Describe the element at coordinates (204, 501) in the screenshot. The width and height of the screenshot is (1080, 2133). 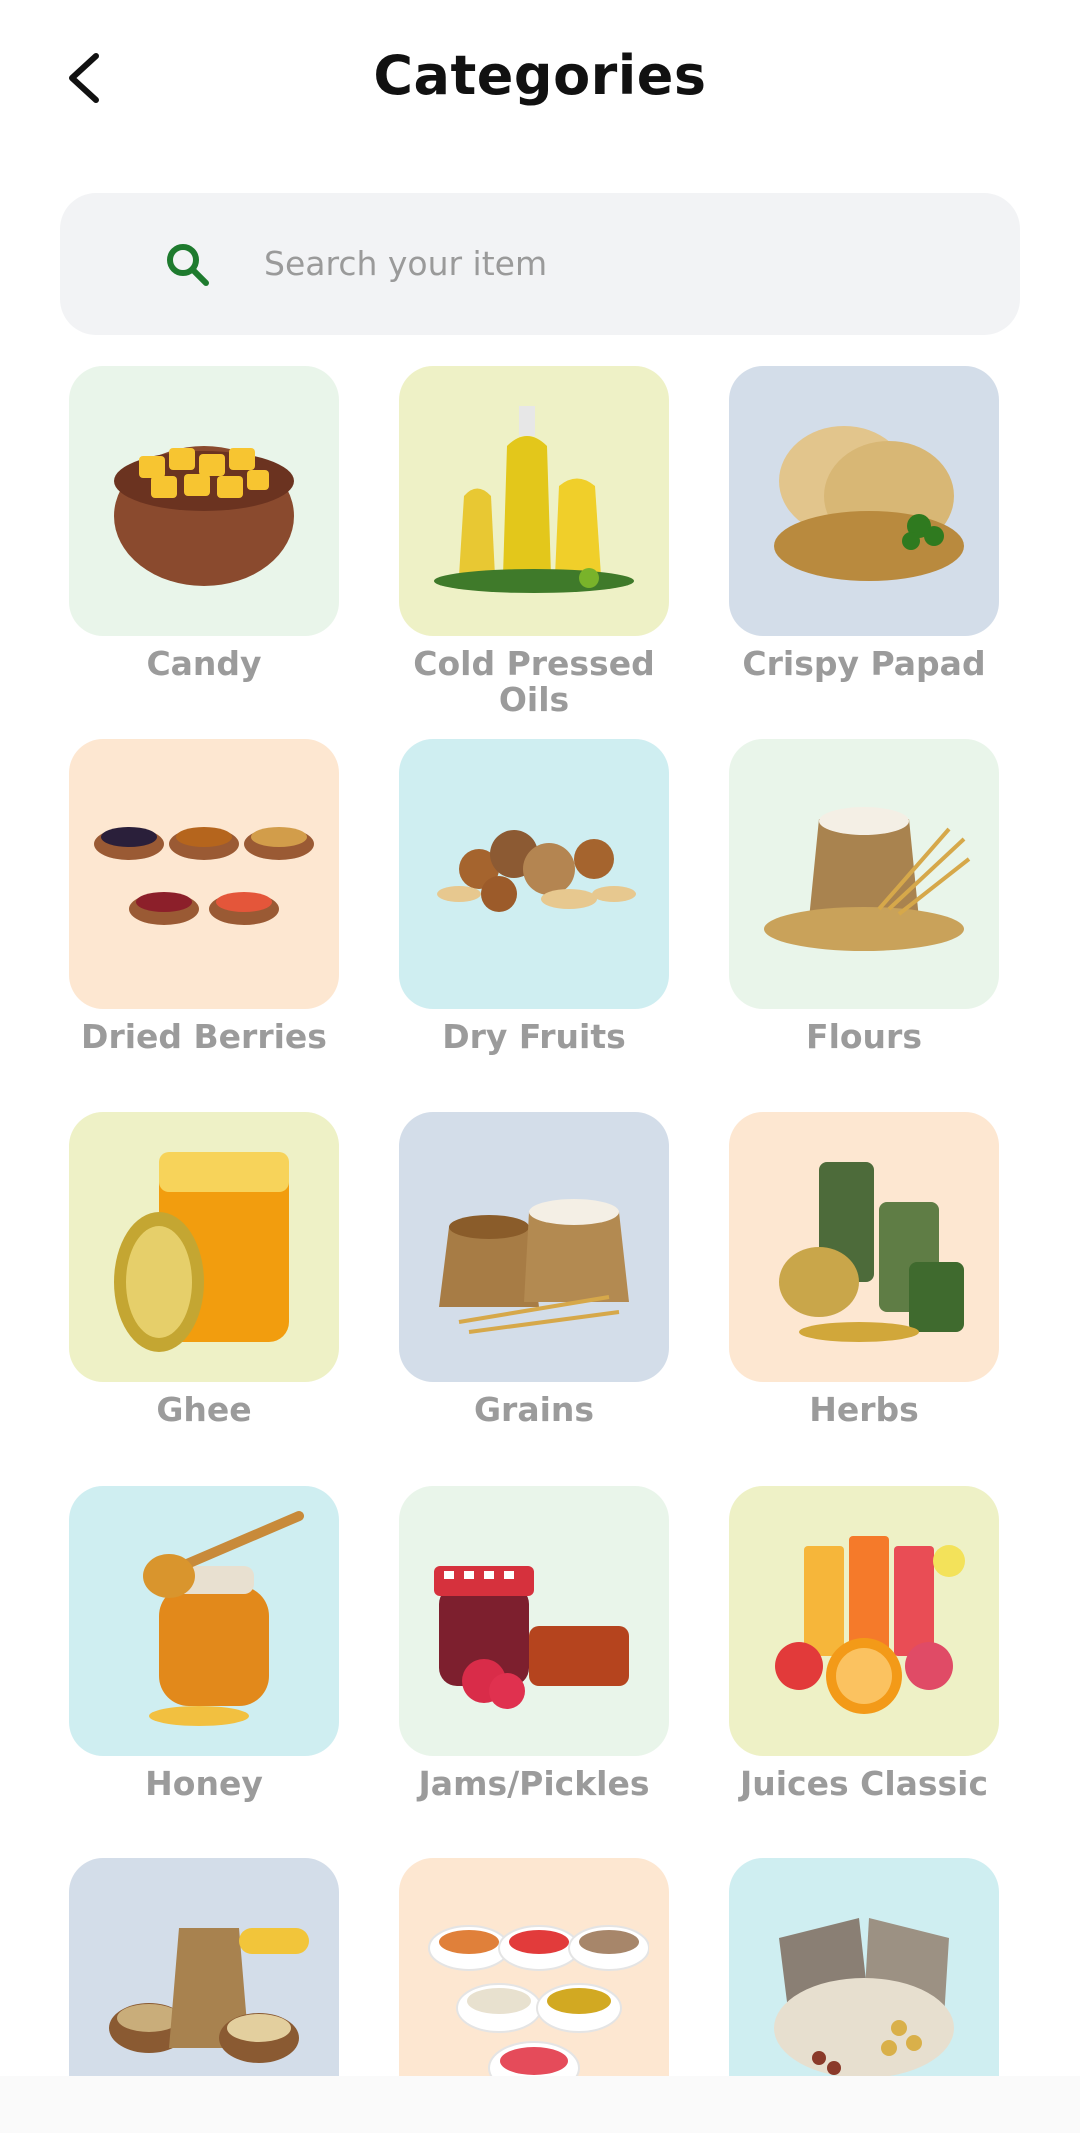
I see `candy-bowl-icon` at that location.